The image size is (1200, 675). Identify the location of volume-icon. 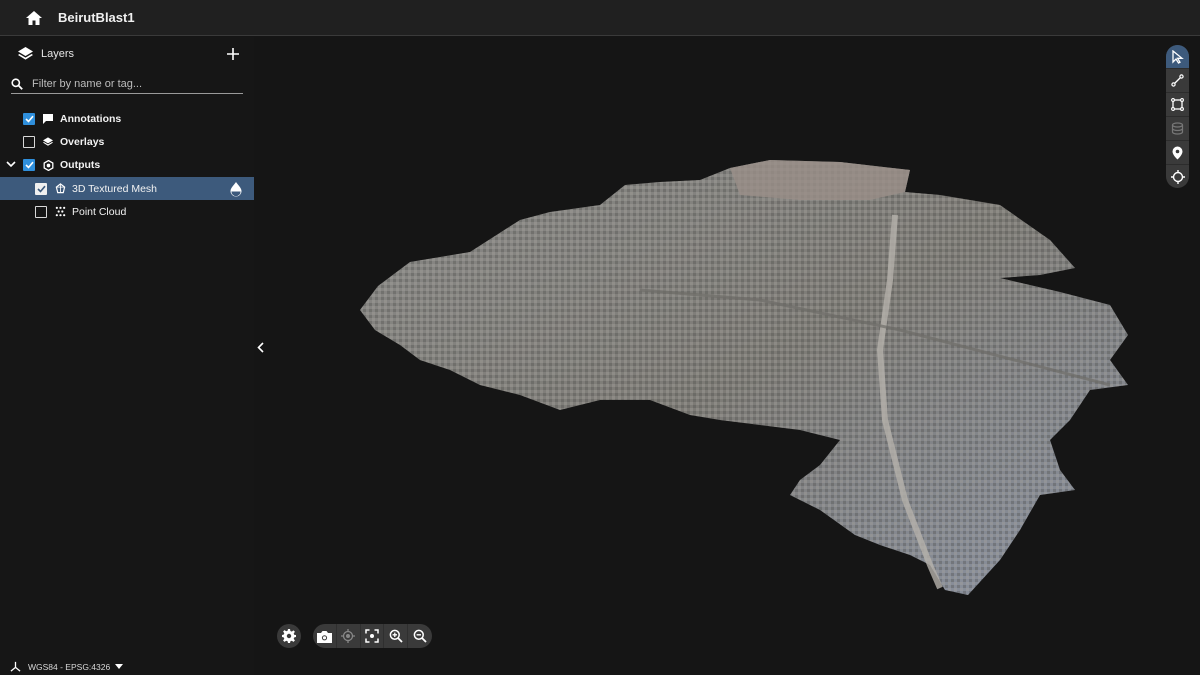
(1177, 128).